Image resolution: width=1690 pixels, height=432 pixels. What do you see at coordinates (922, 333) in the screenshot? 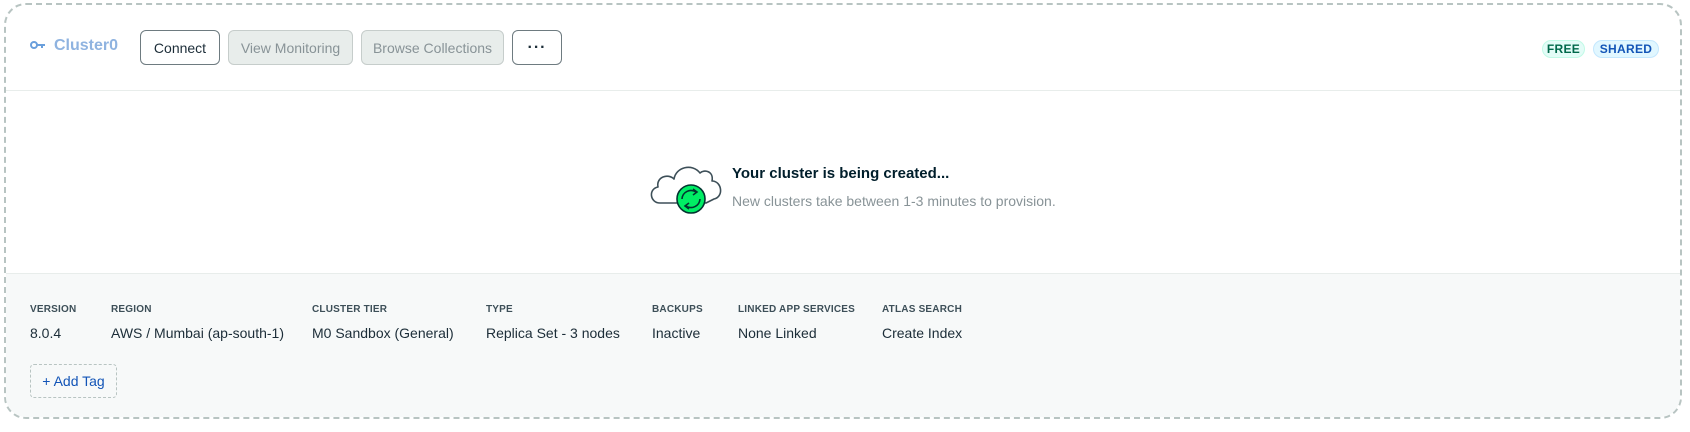
I see `info-value: Create Index` at bounding box center [922, 333].